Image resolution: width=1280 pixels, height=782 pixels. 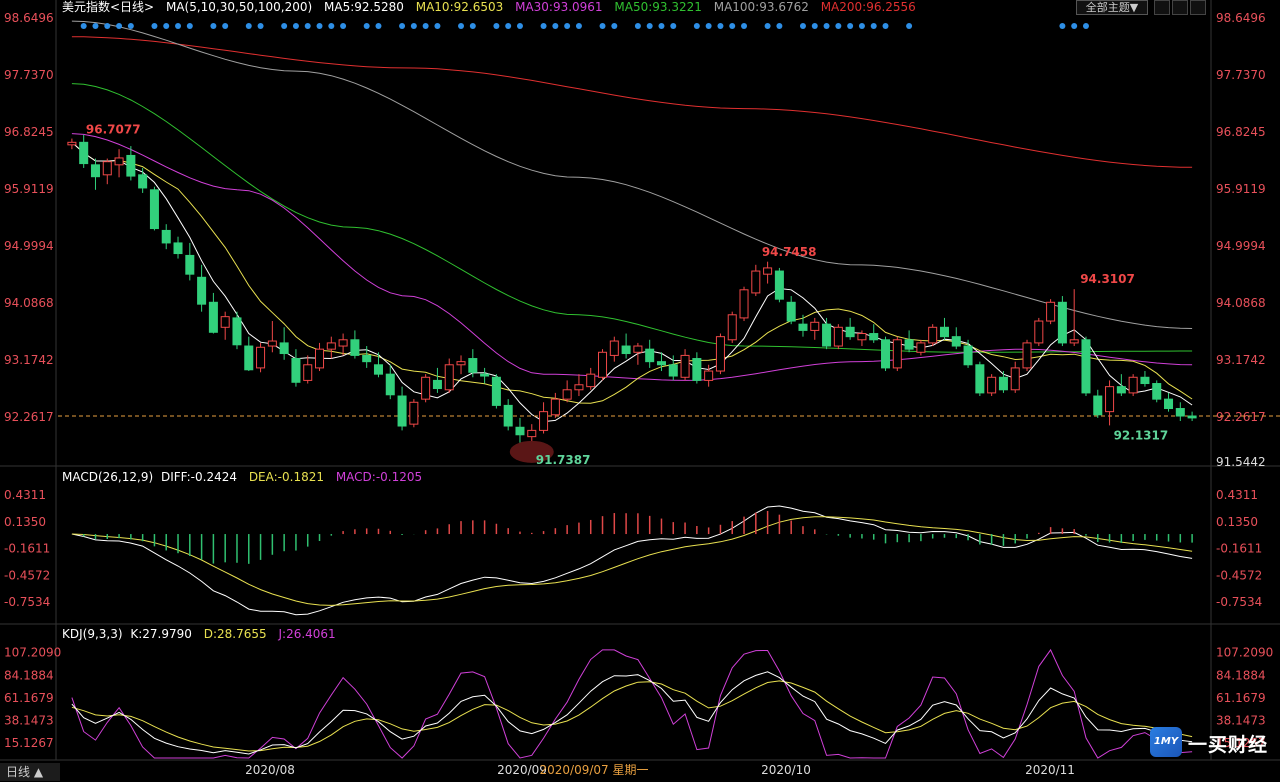 I want to click on close-icon, so click(x=1198, y=7).